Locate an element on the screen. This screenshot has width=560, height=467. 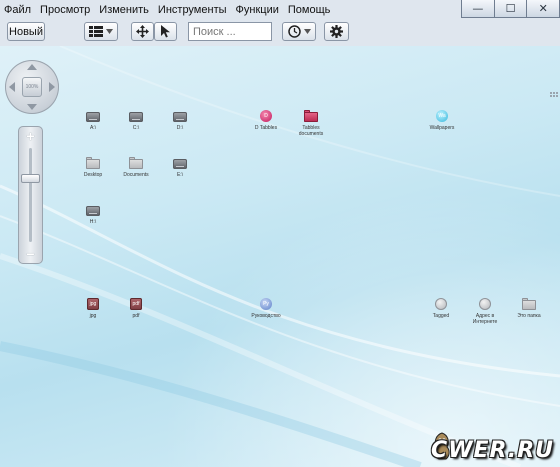
item-label: H:\ is located at coordinates (93, 222).